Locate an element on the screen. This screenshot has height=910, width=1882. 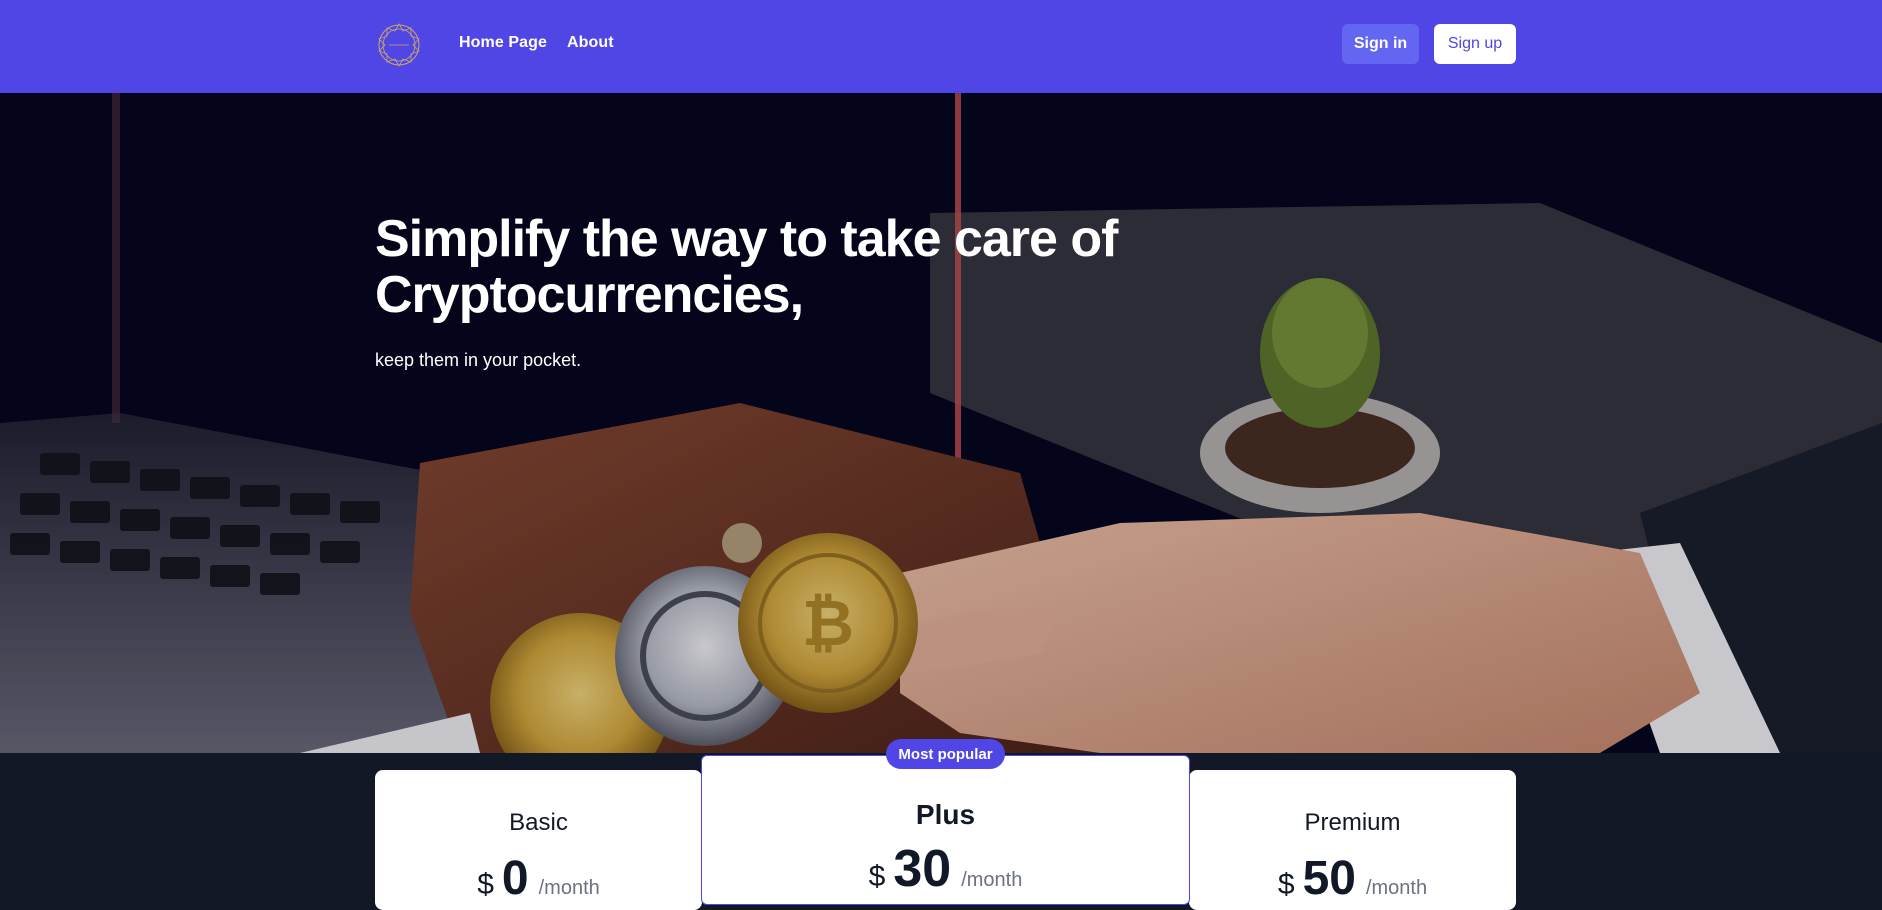
price-amount: 0 is located at coordinates (515, 878).